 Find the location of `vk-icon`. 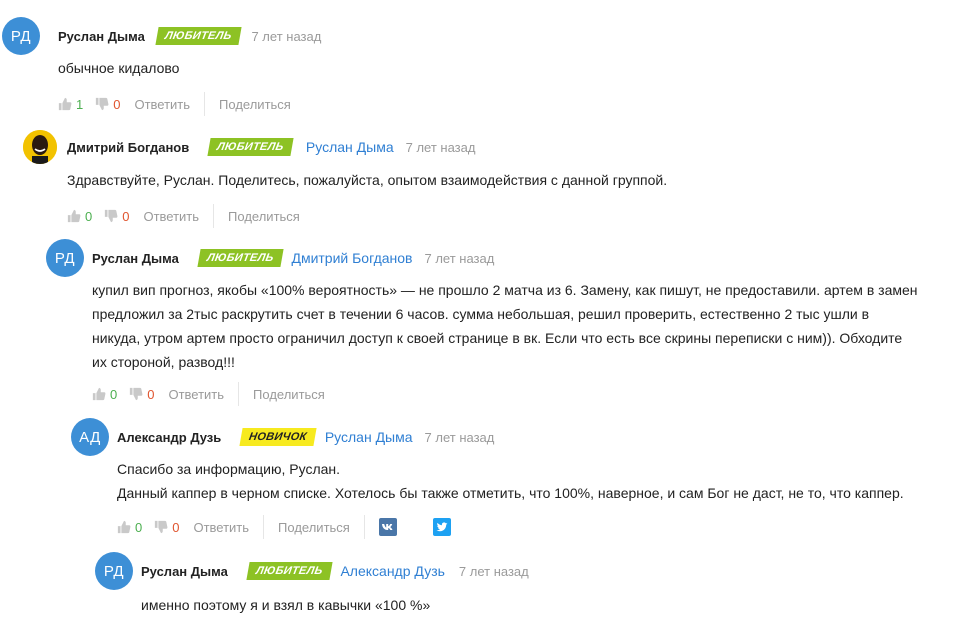

vk-icon is located at coordinates (387, 527).